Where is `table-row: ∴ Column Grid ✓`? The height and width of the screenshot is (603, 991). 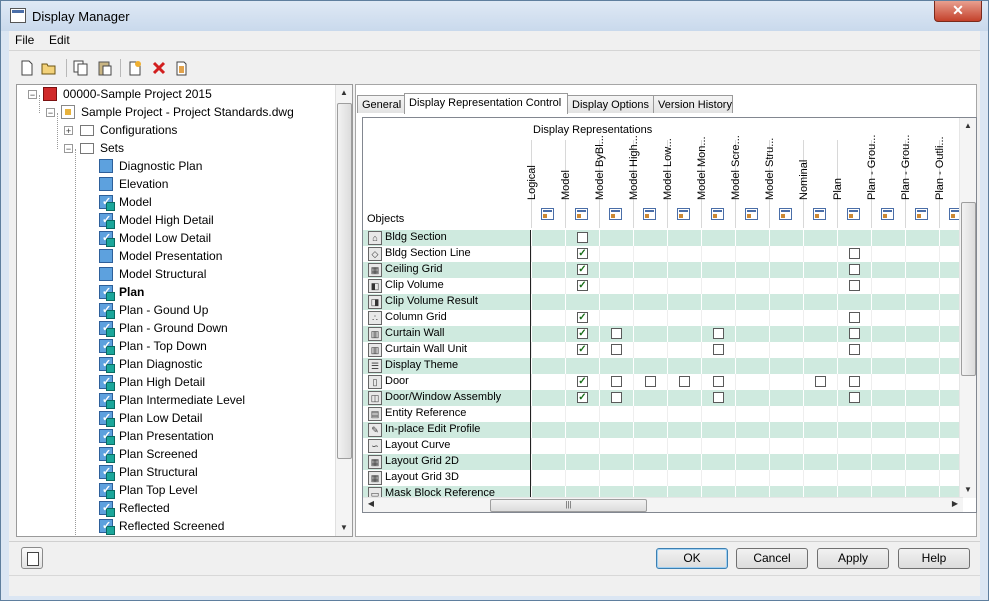
table-row: ∴ Column Grid ✓ is located at coordinates (663, 318).